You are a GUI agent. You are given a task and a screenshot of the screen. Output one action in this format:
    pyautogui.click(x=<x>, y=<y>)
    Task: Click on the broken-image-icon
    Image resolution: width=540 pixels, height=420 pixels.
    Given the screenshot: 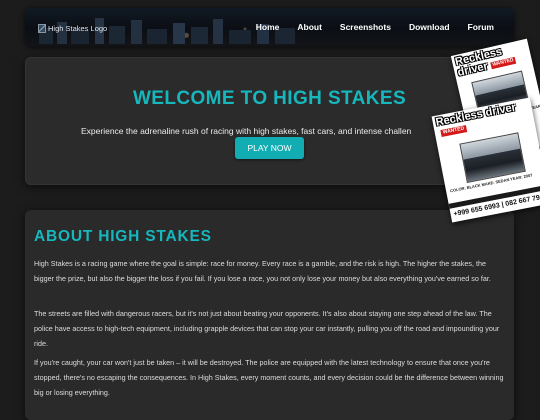 What is the action you would take?
    pyautogui.click(x=42, y=28)
    